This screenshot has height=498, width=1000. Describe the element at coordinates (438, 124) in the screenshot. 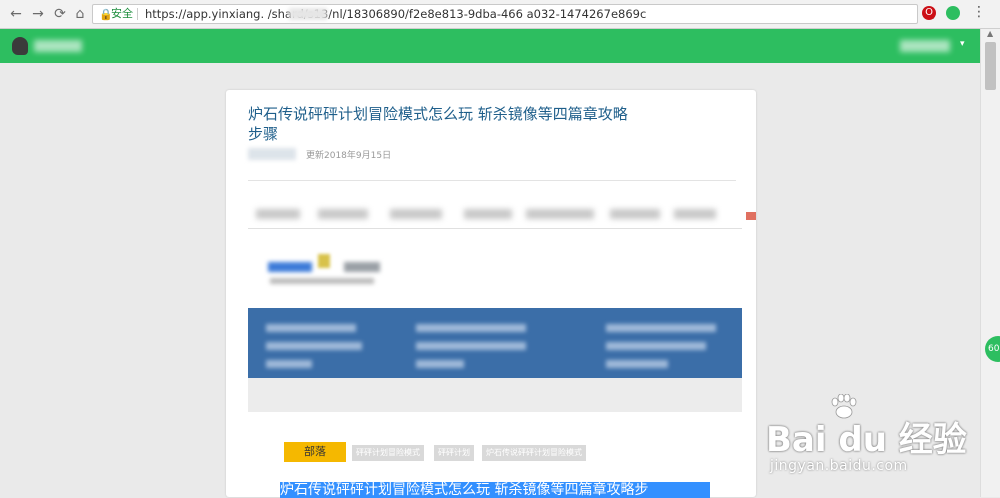

I see `note-title: 炉石传说砰砰计划冒险模式怎么玩 斩杀镜像等四篇章攻略步骤` at that location.